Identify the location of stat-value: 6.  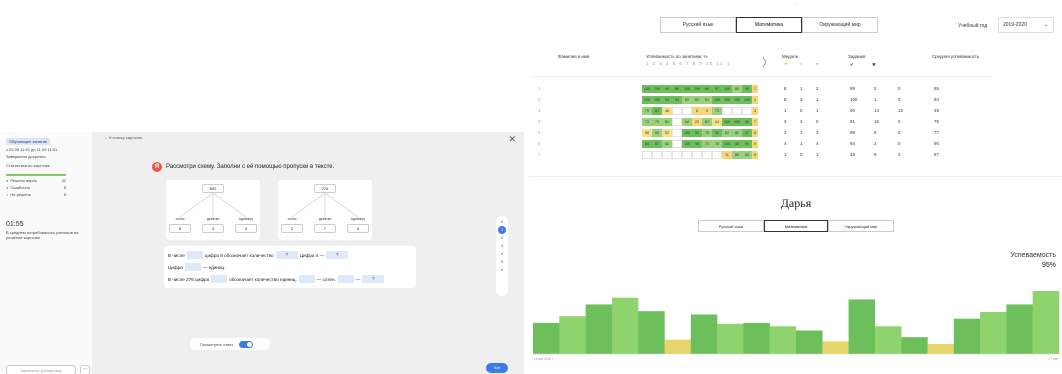
(64, 187).